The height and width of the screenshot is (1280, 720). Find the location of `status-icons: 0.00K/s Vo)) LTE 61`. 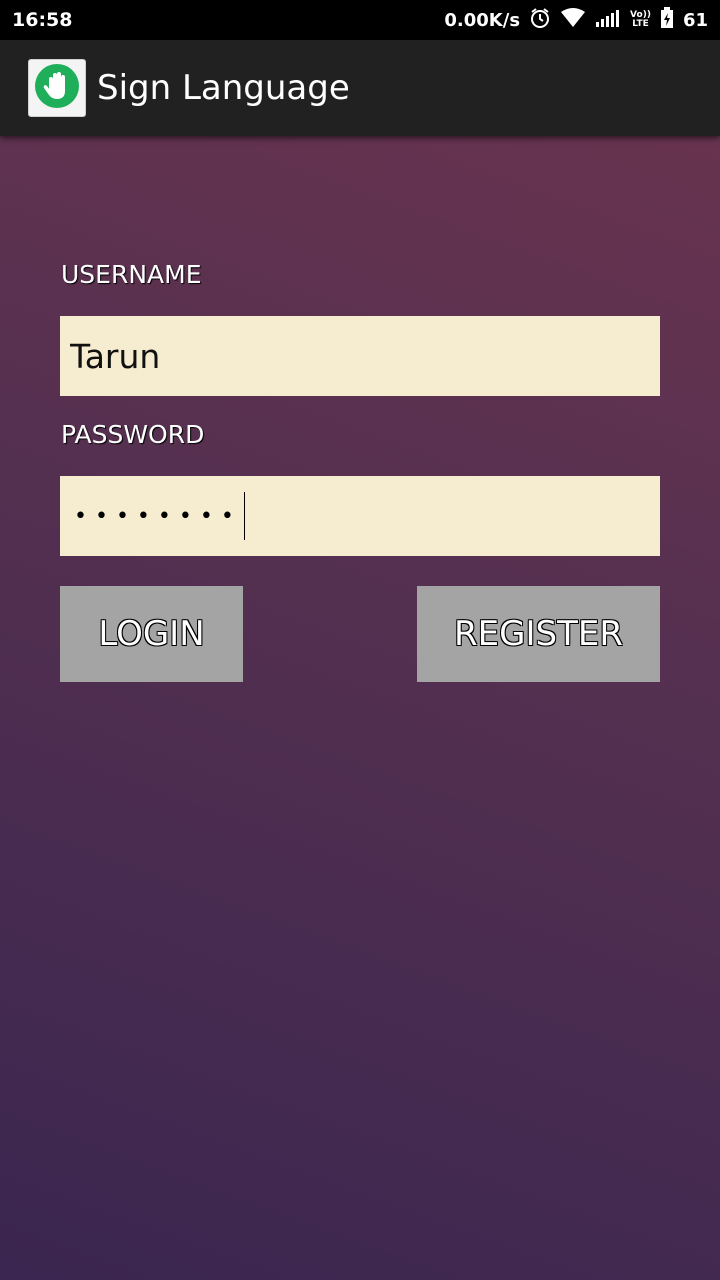

status-icons: 0.00K/s Vo)) LTE 61 is located at coordinates (576, 20).